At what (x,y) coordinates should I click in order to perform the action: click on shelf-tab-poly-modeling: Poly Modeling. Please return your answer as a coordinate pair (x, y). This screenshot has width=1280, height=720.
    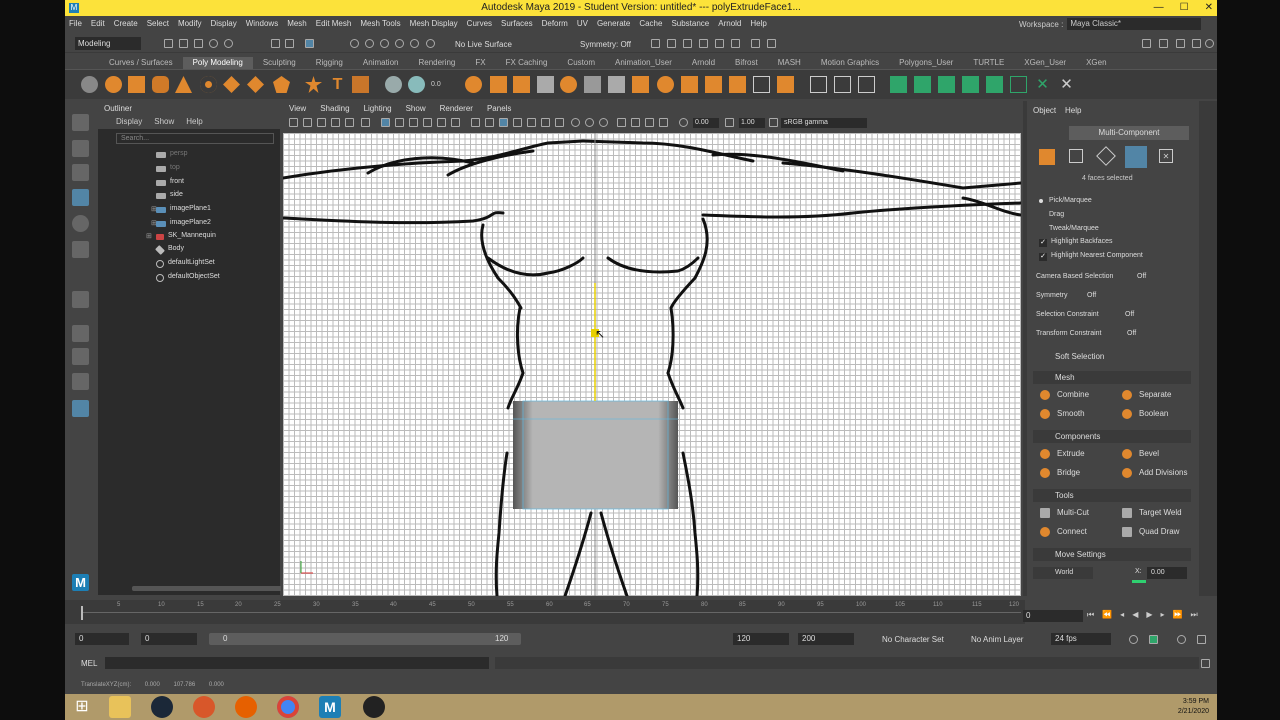
    Looking at the image, I should click on (217, 63).